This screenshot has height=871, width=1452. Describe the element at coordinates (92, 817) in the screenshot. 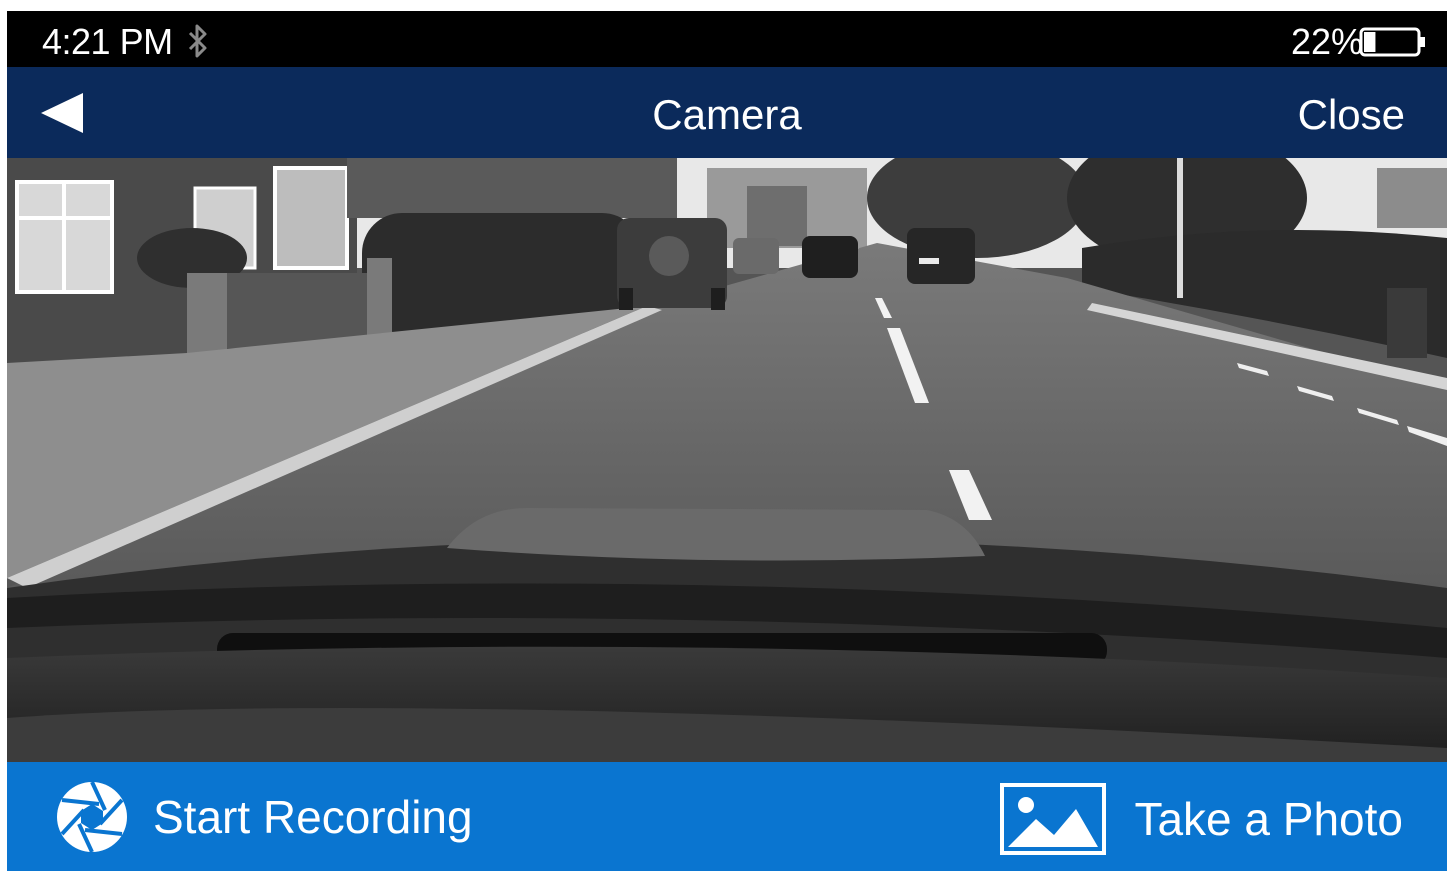

I see `aperture-icon` at that location.